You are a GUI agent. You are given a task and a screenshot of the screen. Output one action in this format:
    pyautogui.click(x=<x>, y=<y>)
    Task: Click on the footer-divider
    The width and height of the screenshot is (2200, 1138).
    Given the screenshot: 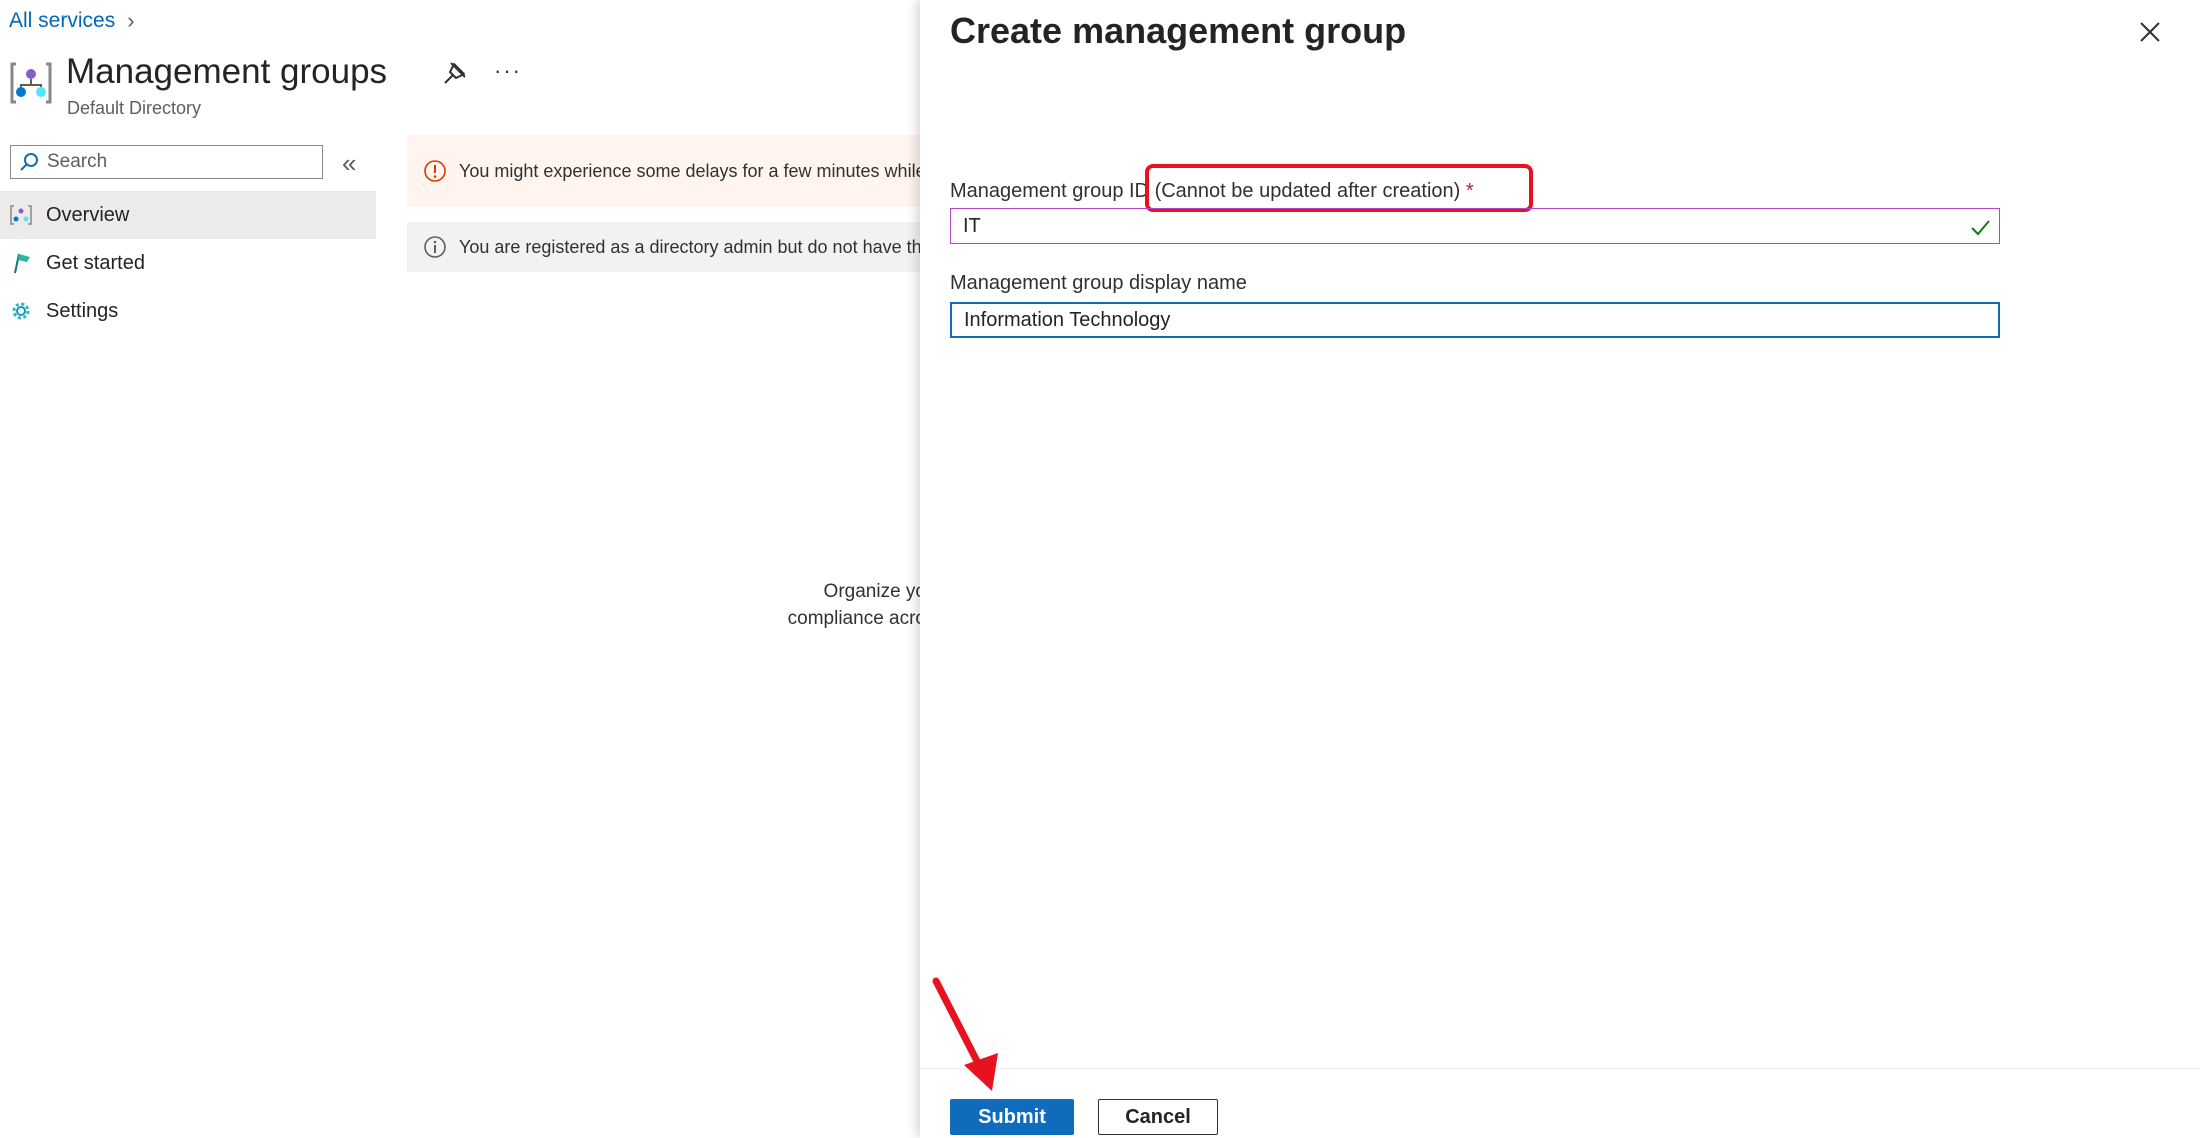 What is the action you would take?
    pyautogui.click(x=1560, y=1068)
    